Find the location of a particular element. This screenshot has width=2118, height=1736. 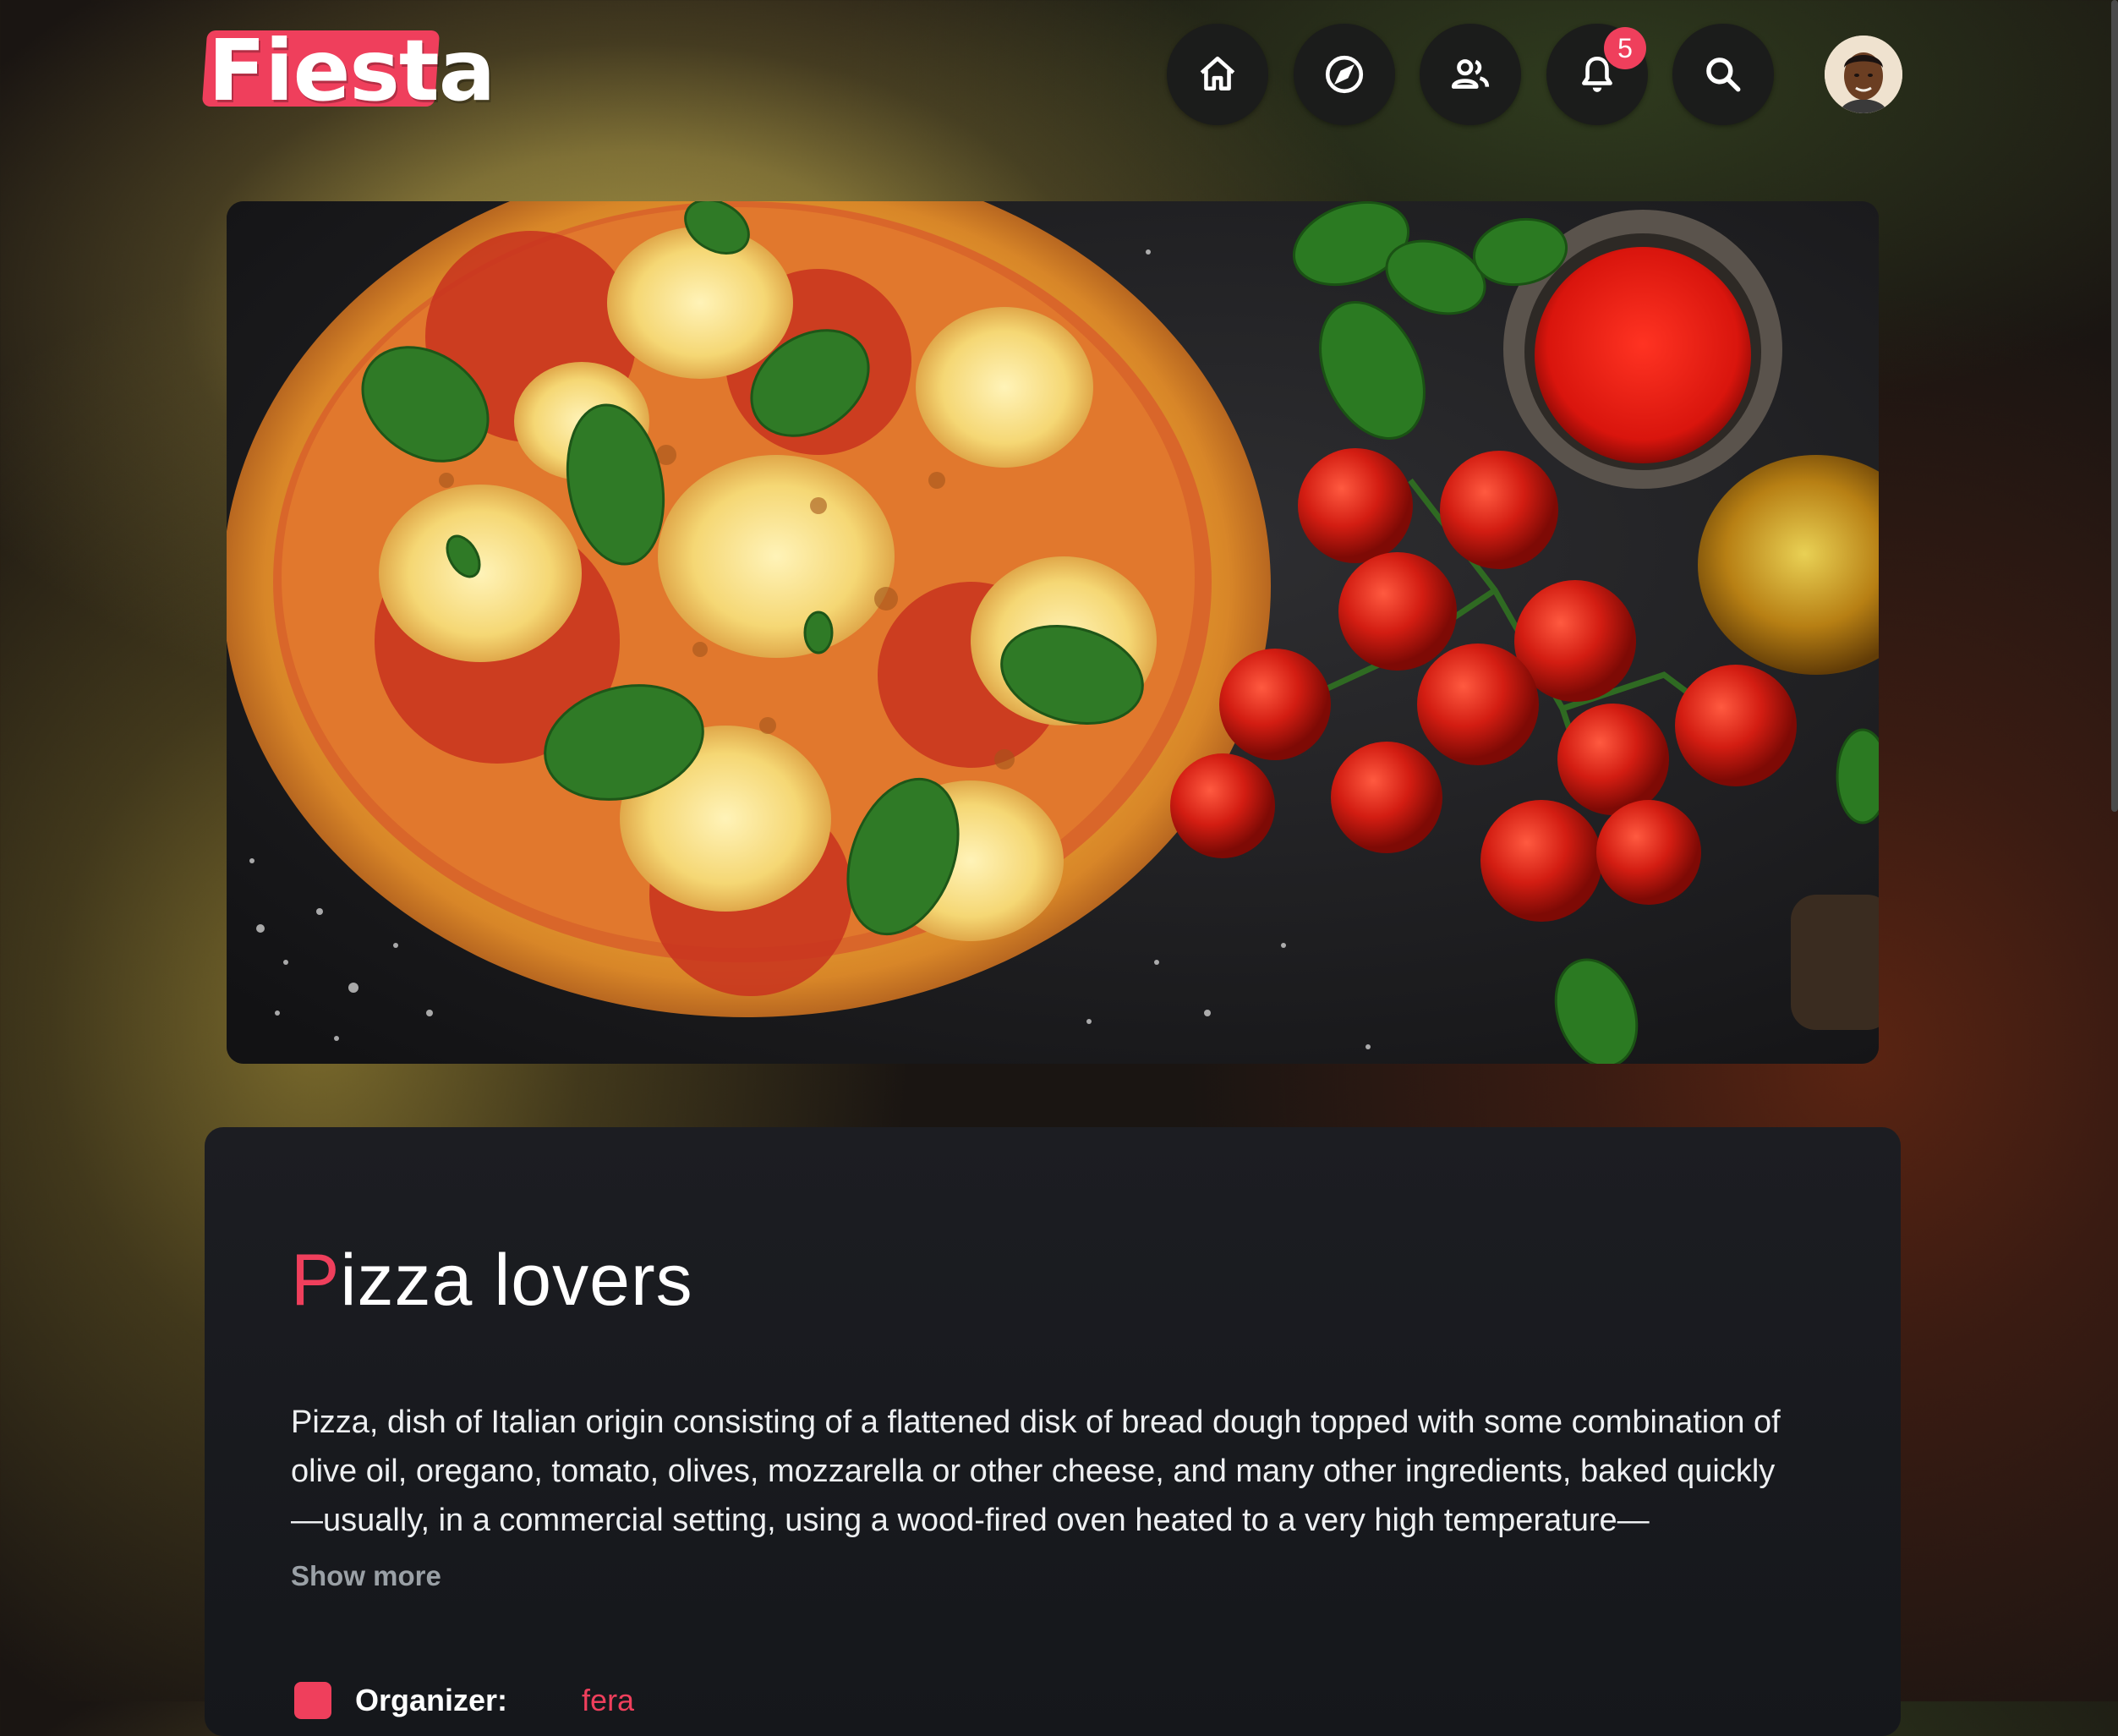

page-scrollbar is located at coordinates (2114, 406).